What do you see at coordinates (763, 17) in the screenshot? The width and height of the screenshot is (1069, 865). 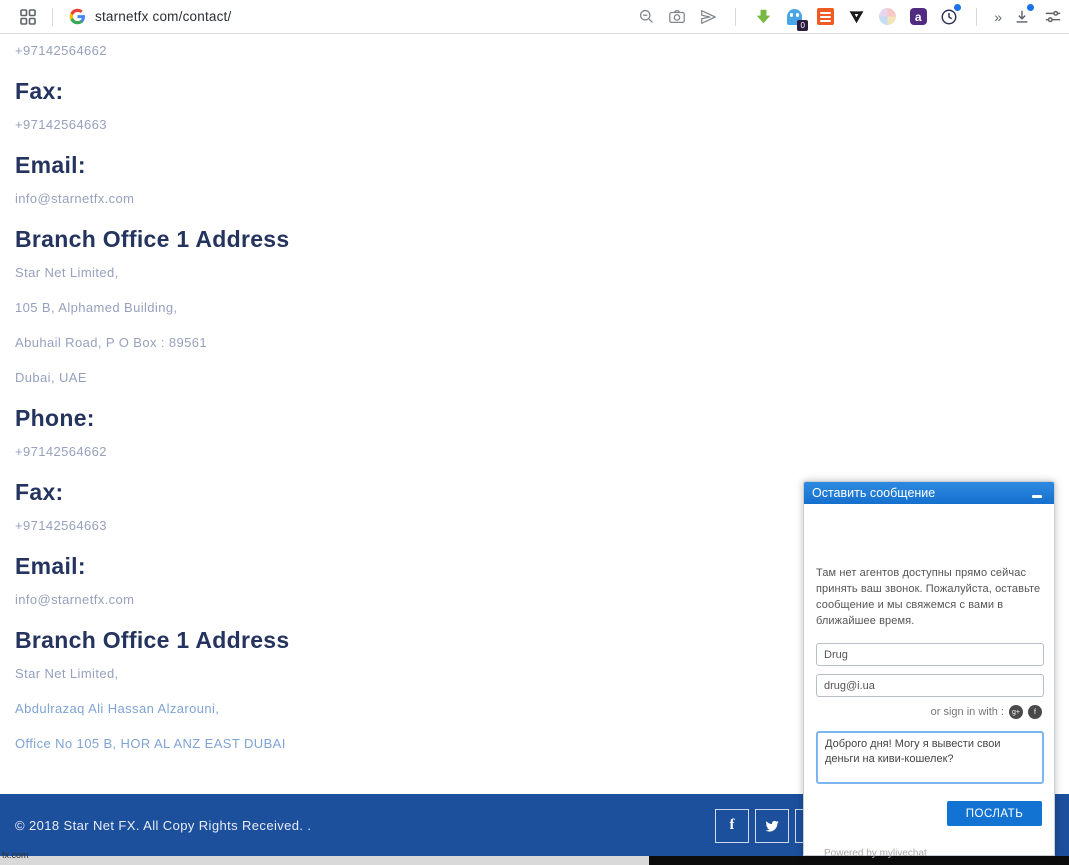 I see `green-download-arrow-icon` at bounding box center [763, 17].